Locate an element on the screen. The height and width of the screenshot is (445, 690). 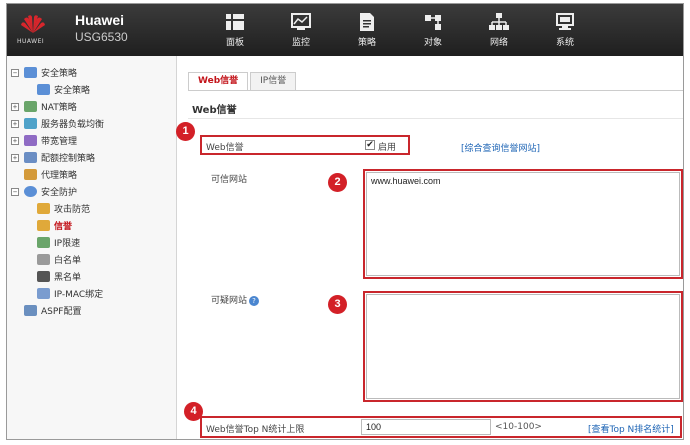
tree-item-attack-defense: 攻击防范 is located at coordinates (91, 208).